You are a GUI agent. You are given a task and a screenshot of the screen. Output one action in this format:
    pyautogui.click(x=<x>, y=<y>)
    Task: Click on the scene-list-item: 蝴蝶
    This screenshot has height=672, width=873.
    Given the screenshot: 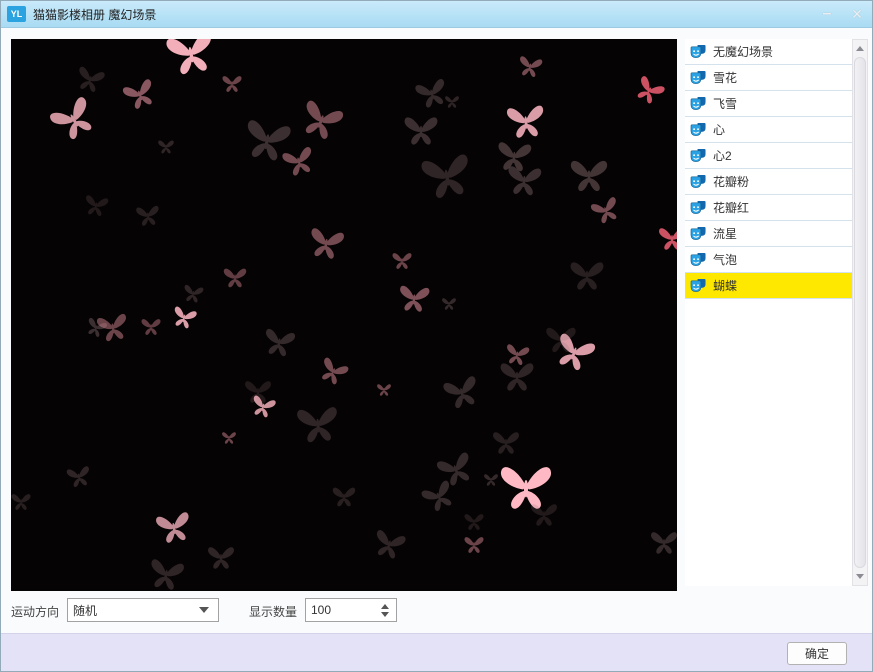 What is the action you would take?
    pyautogui.click(x=768, y=286)
    